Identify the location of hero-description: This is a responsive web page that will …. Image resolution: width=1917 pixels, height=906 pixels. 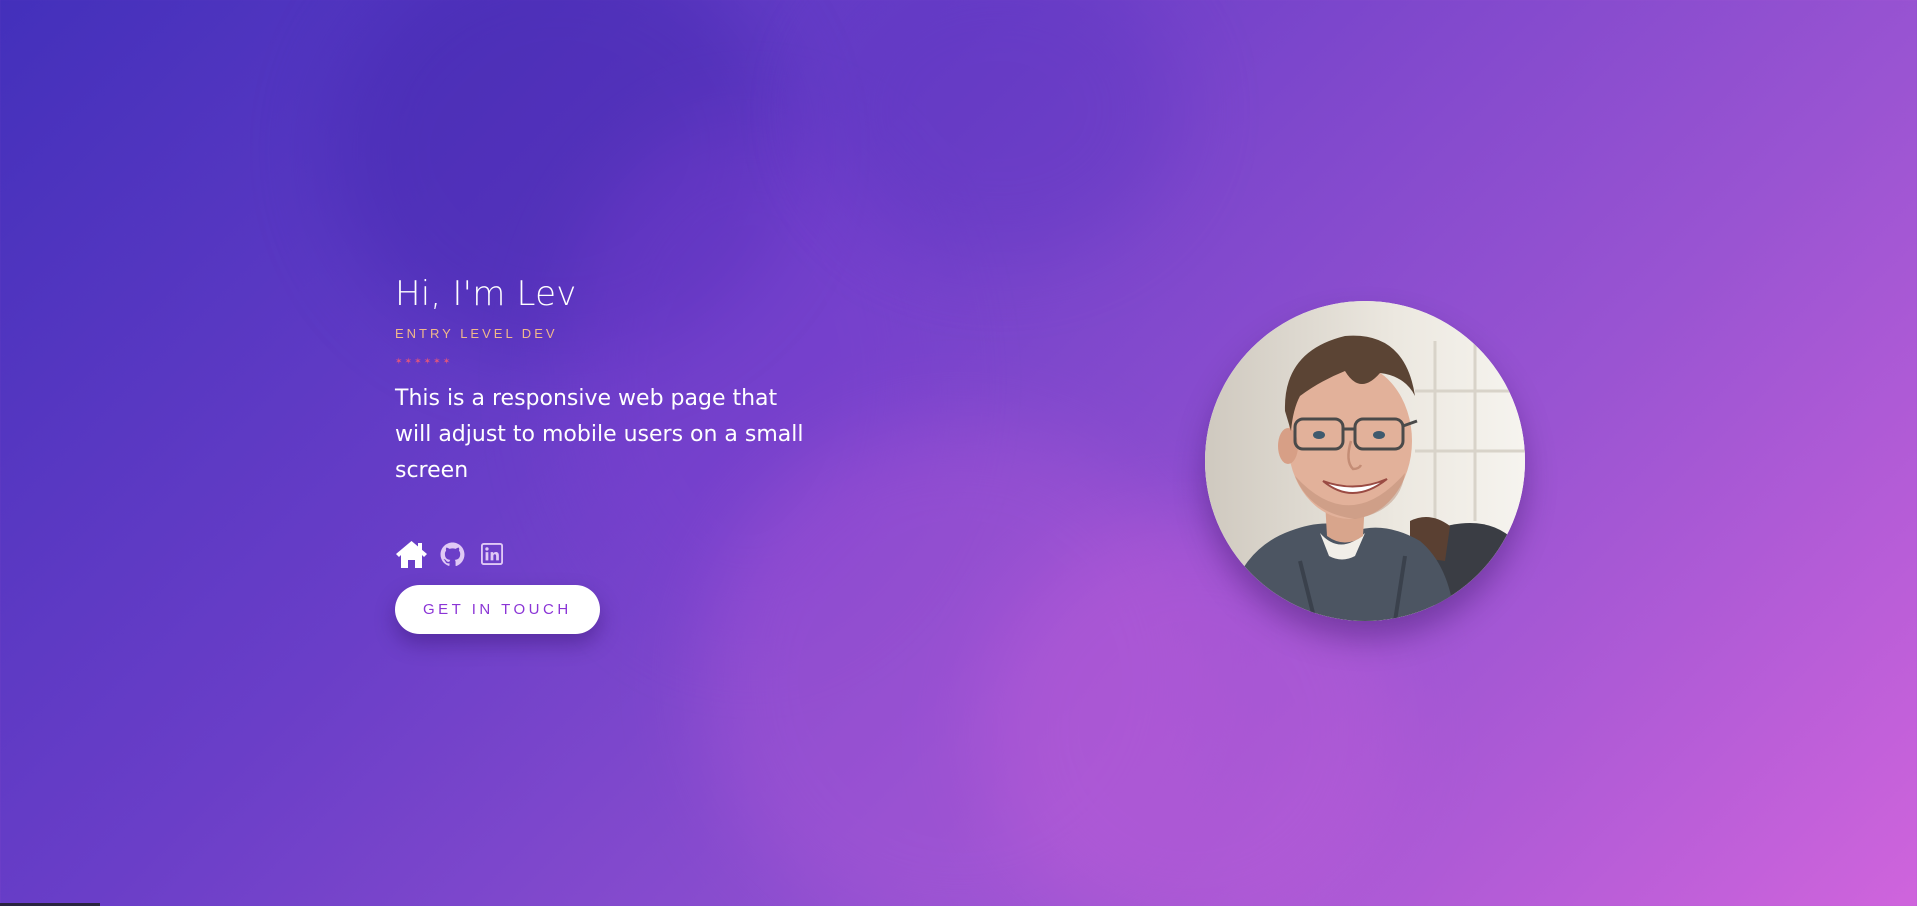
(599, 434).